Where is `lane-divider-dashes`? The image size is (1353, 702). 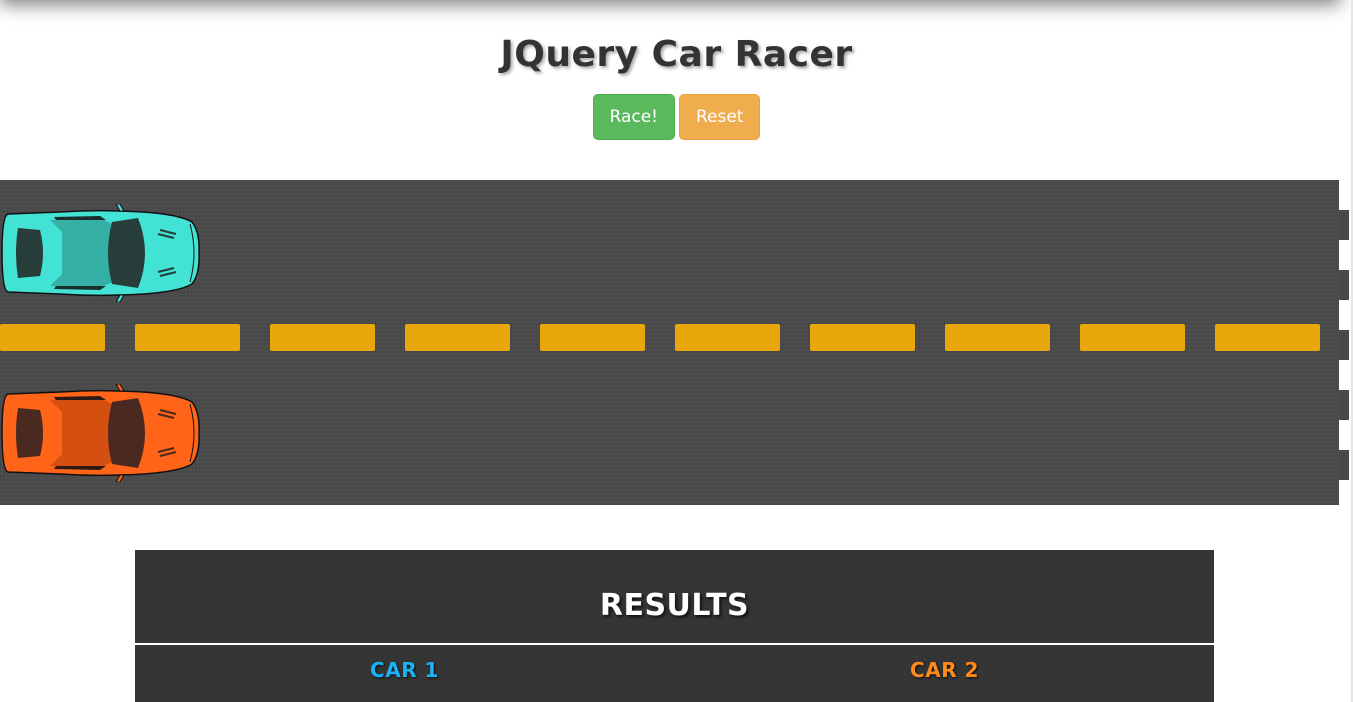
lane-divider-dashes is located at coordinates (660, 337).